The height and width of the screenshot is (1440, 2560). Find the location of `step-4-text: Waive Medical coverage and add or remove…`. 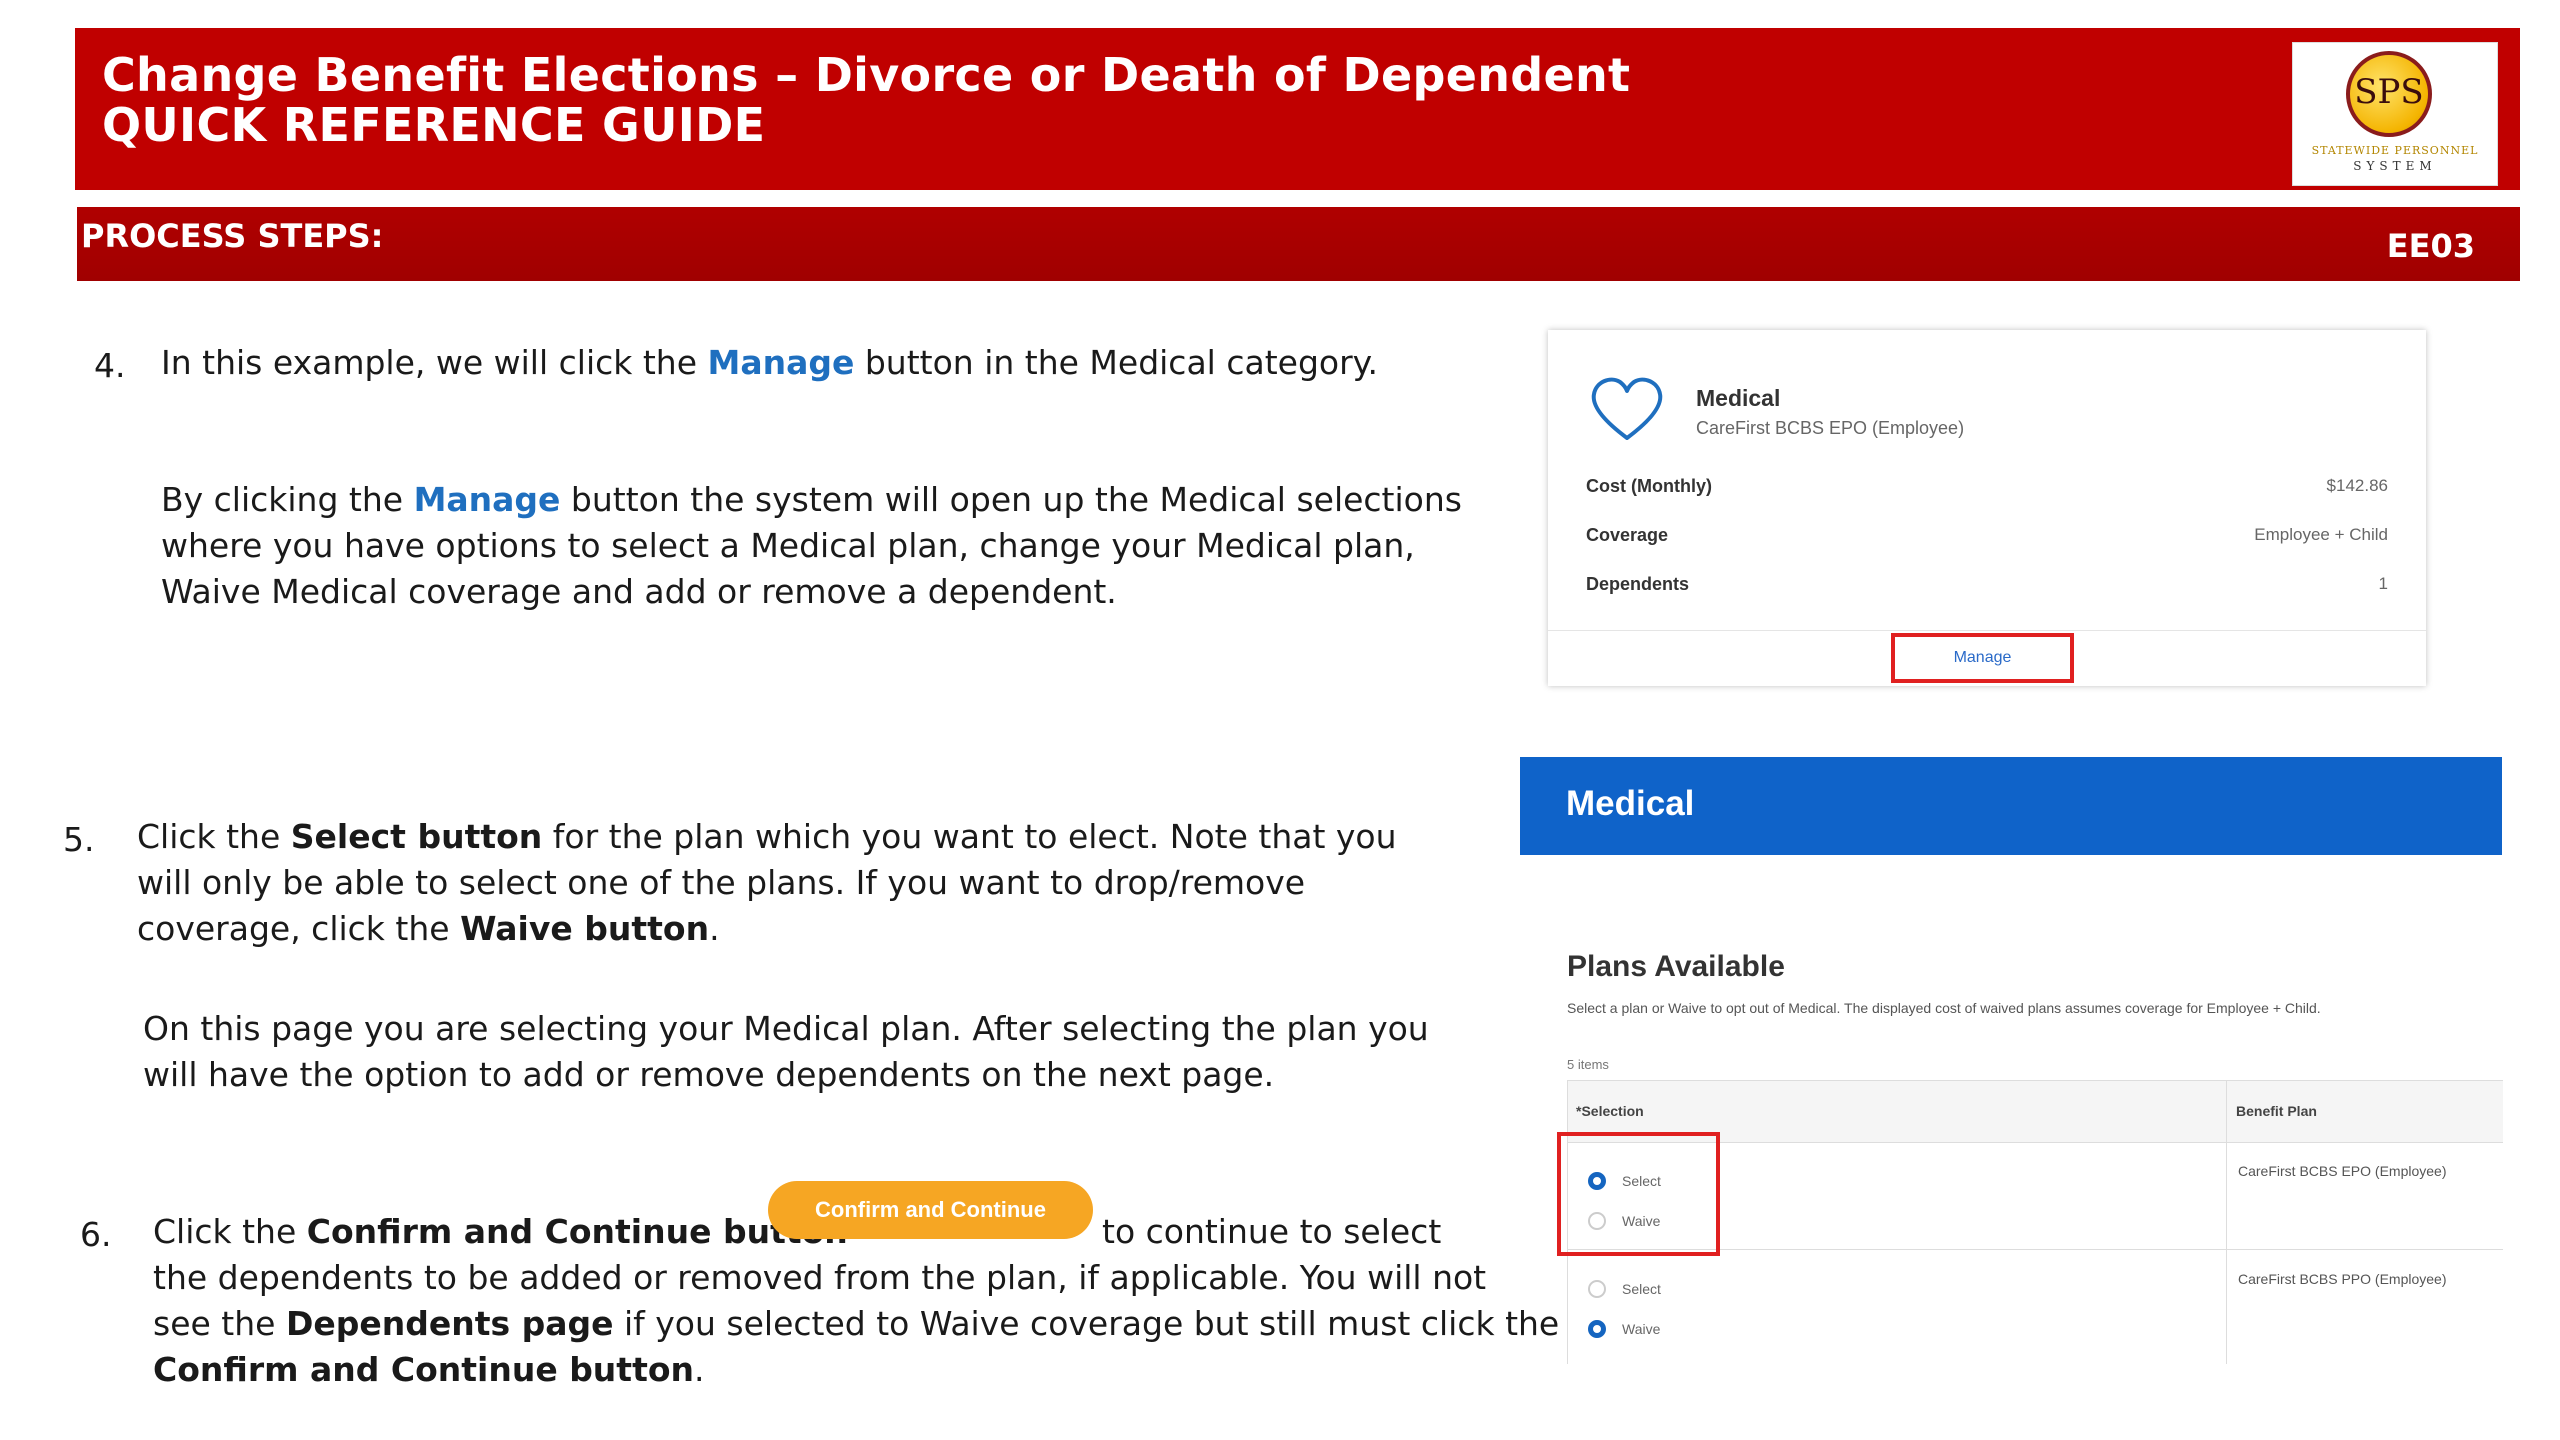

step-4-text: Waive Medical coverage and add or remove… is located at coordinates (639, 591).